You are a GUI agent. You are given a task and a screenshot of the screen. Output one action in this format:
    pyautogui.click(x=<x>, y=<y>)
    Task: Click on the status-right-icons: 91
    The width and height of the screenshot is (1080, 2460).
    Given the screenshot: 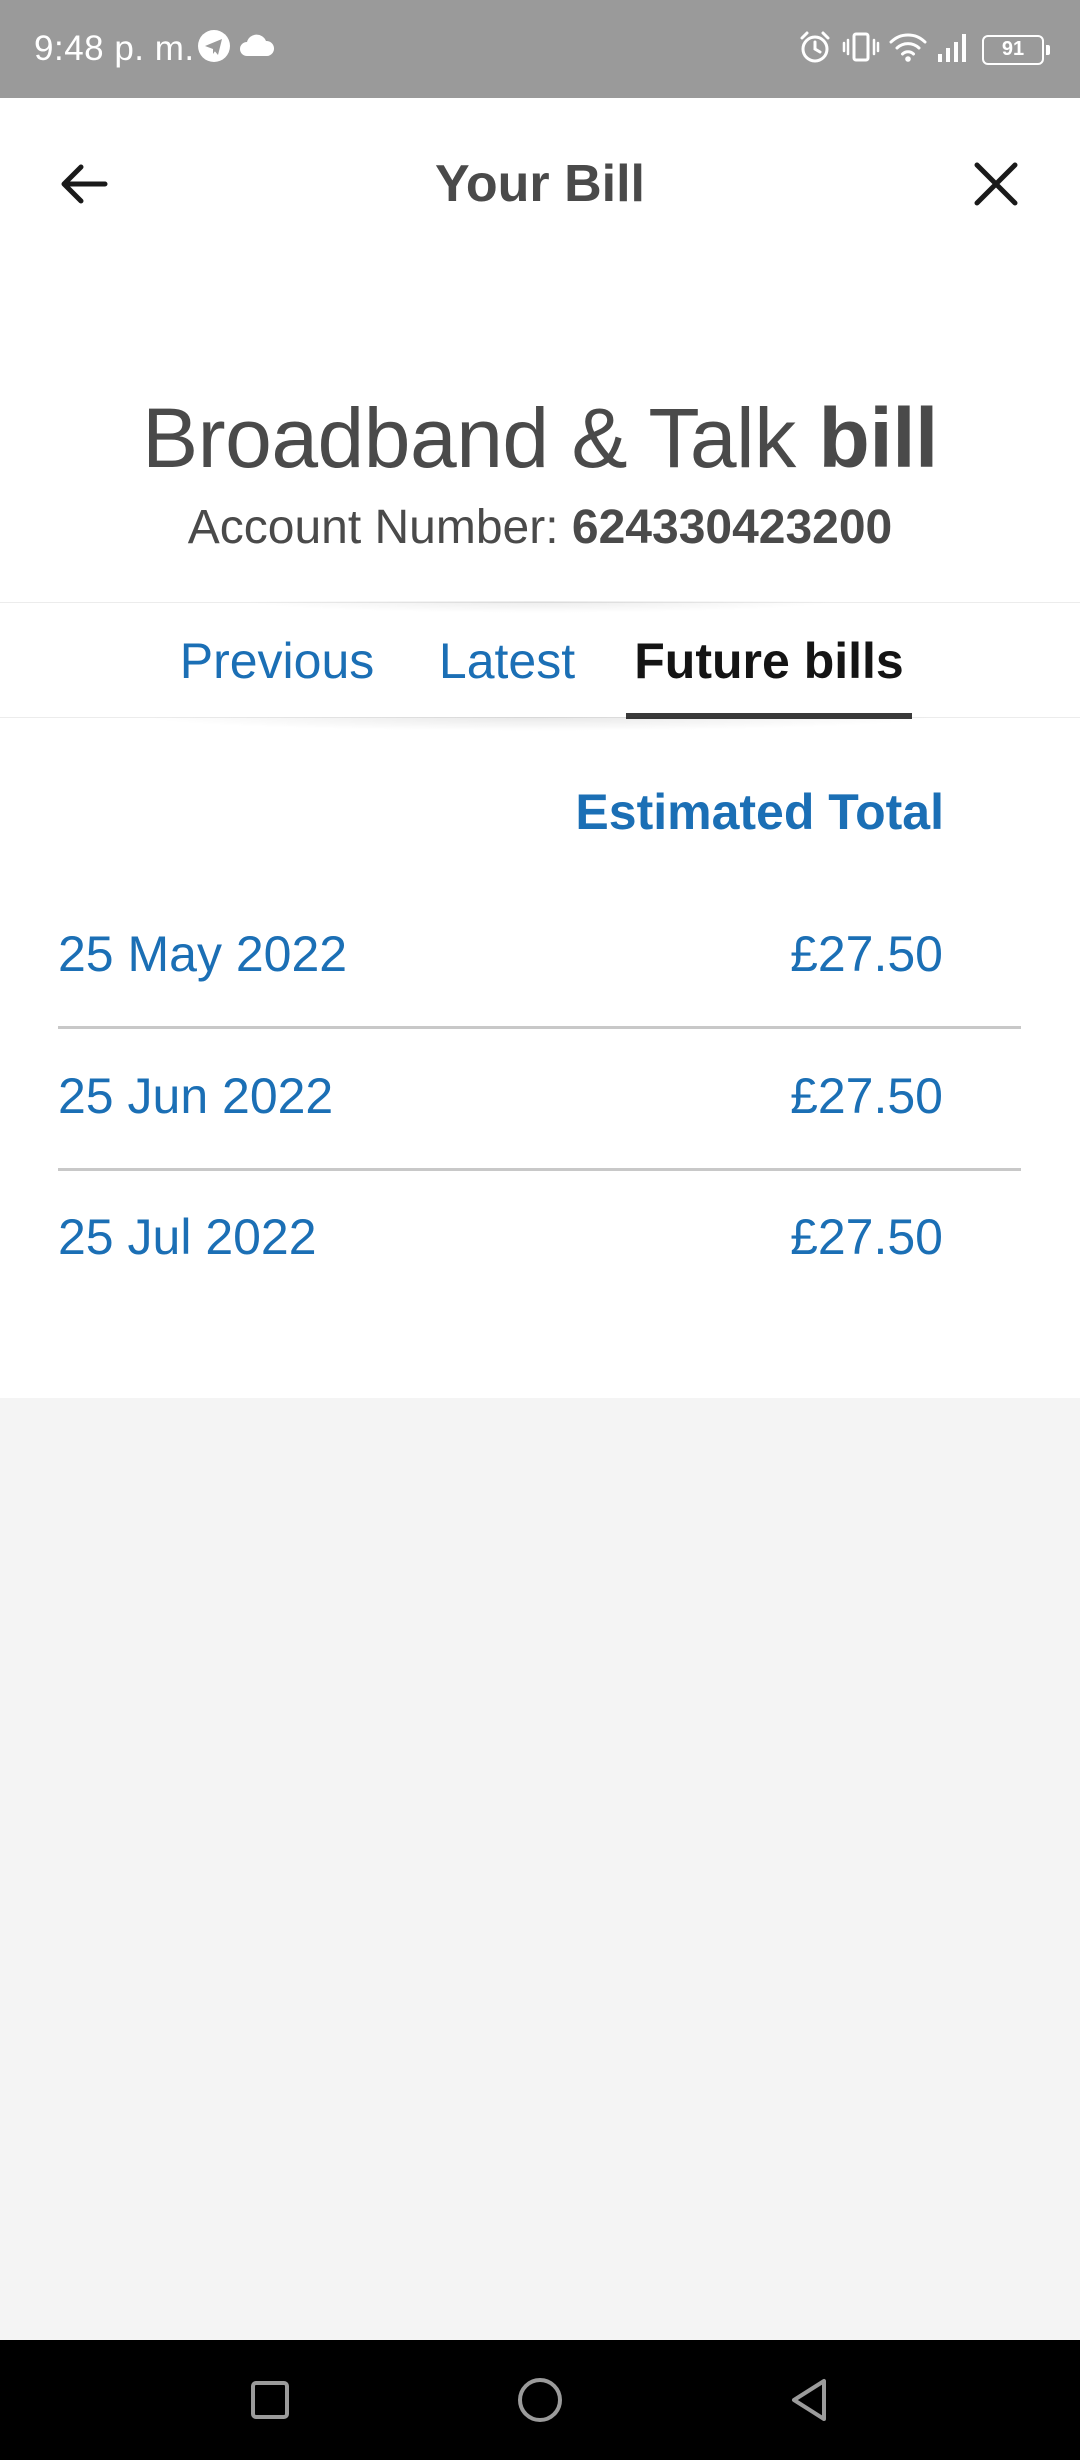 What is the action you would take?
    pyautogui.click(x=923, y=49)
    